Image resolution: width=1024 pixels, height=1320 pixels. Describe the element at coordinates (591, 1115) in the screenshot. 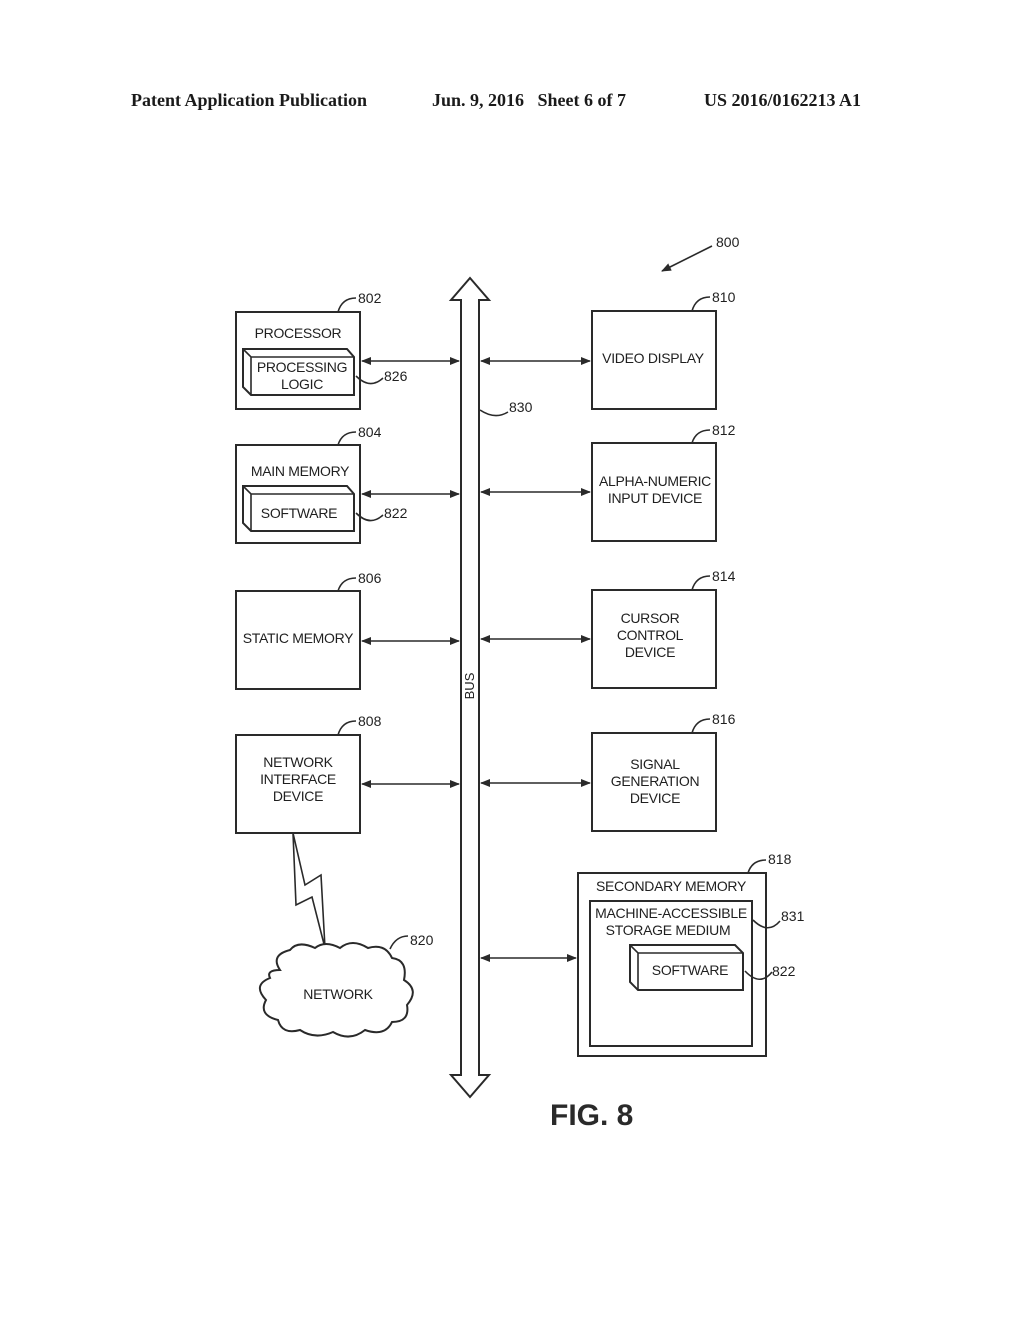

I see `figure-label: FIG. 8` at that location.